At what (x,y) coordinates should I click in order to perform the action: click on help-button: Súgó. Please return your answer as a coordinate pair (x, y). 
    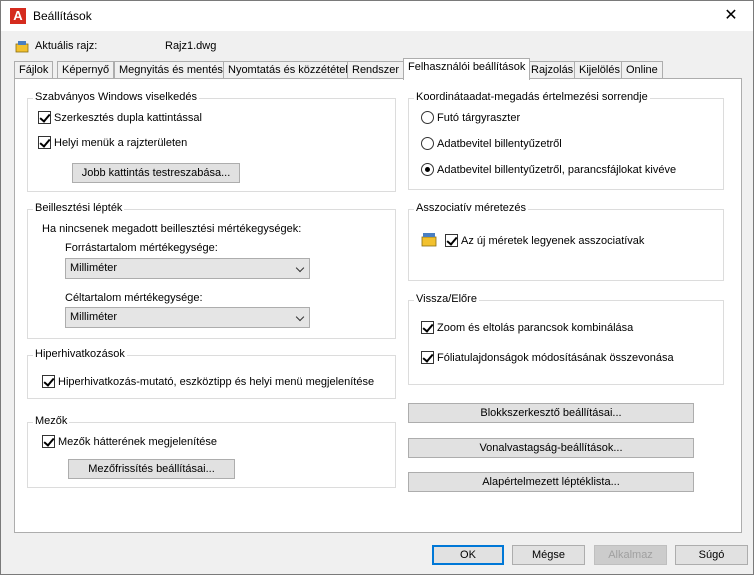
    Looking at the image, I should click on (711, 555).